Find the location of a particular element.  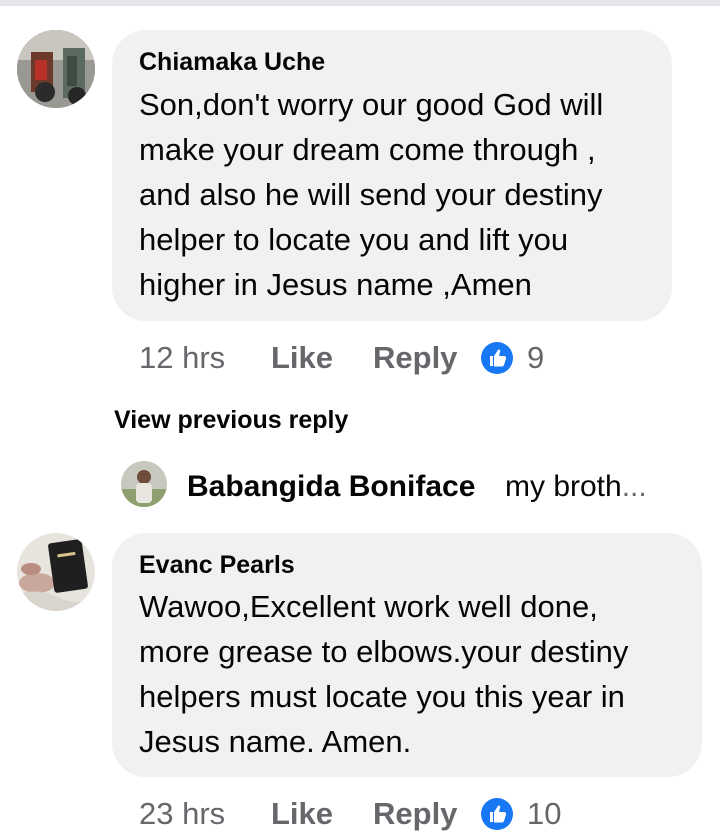

reaction-count: 10 is located at coordinates (544, 814).